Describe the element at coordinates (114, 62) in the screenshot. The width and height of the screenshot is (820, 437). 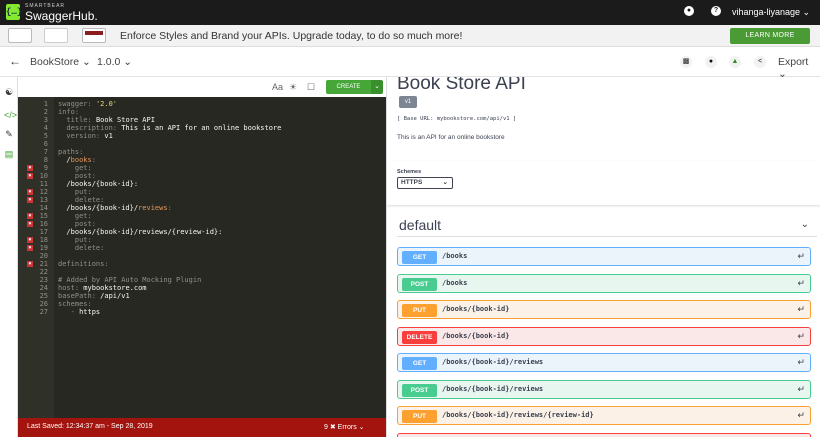
I see `version-dropdown: 1.0.0 ⌄` at that location.